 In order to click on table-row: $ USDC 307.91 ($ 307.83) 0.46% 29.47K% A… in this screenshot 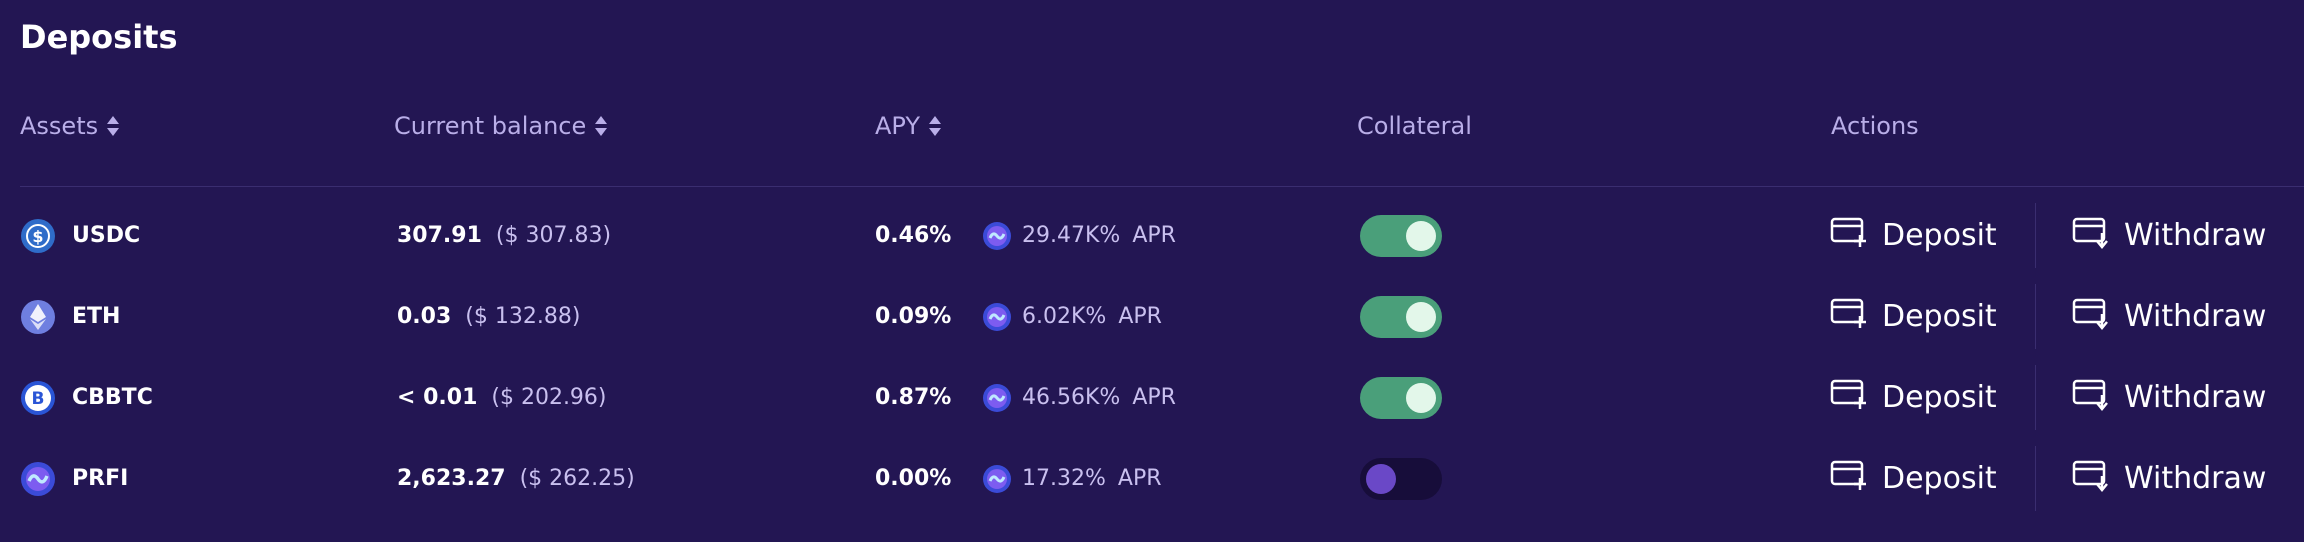, I will do `click(1152, 235)`.